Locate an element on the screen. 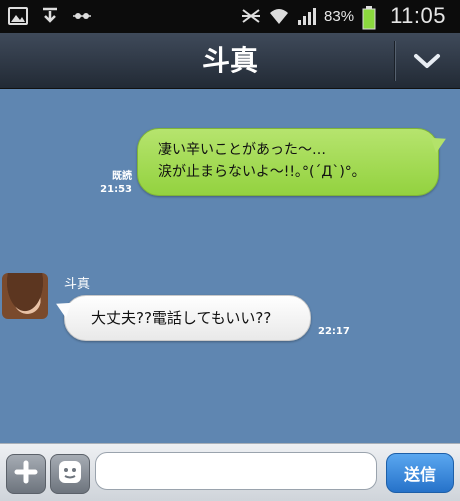 This screenshot has width=460, height=501. incoming-message-time: 22:17 is located at coordinates (334, 331).